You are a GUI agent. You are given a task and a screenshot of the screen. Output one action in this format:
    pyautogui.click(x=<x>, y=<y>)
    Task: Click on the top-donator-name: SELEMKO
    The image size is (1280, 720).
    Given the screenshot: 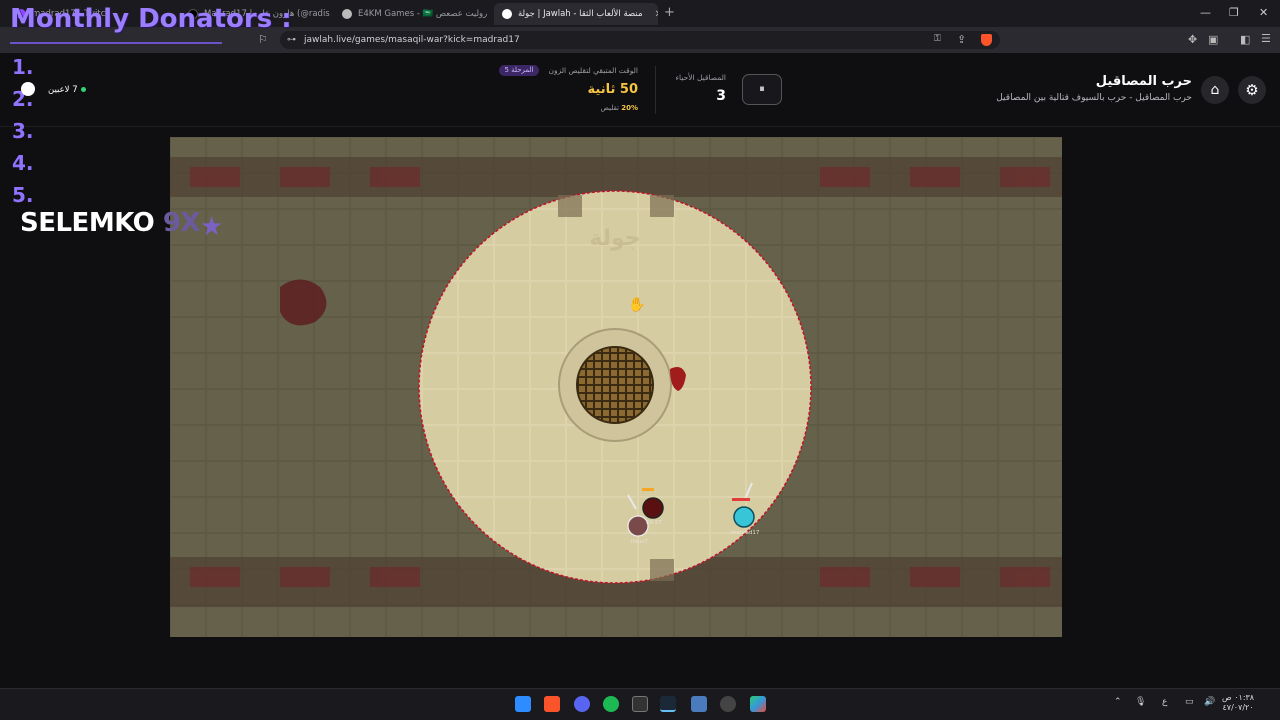 What is the action you would take?
    pyautogui.click(x=87, y=223)
    